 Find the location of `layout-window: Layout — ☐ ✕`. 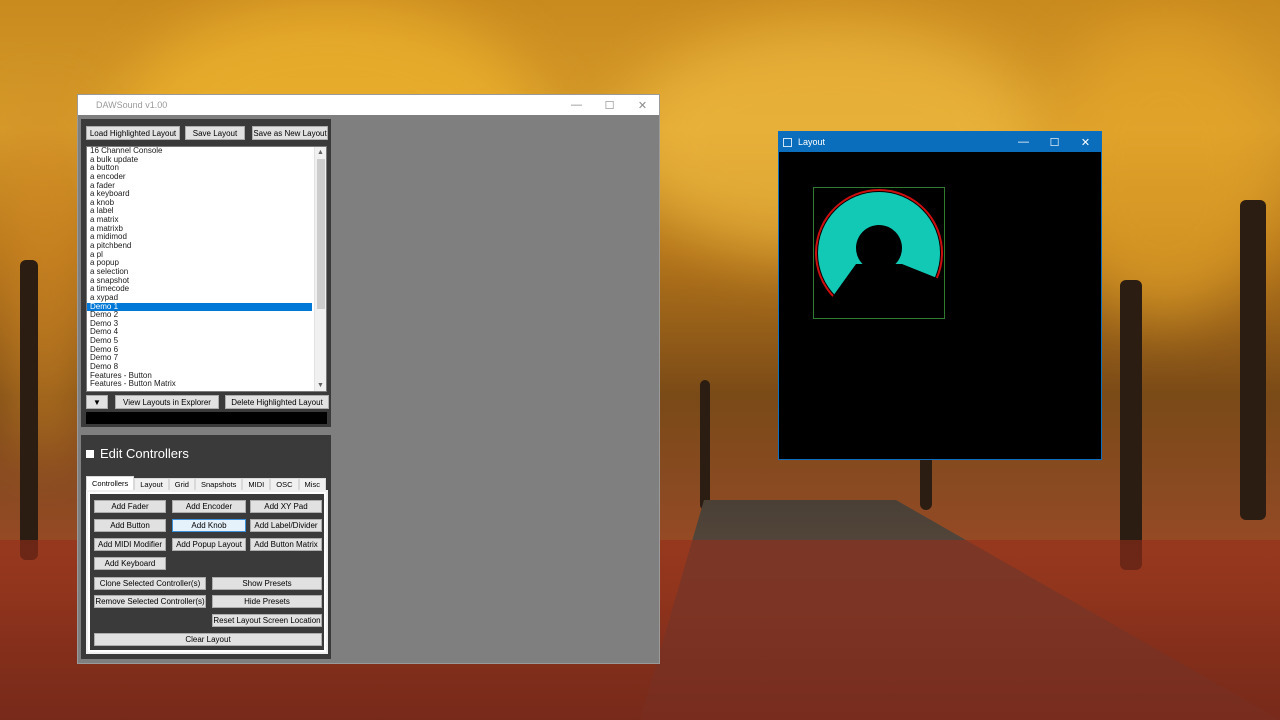

layout-window: Layout — ☐ ✕ is located at coordinates (940, 295).